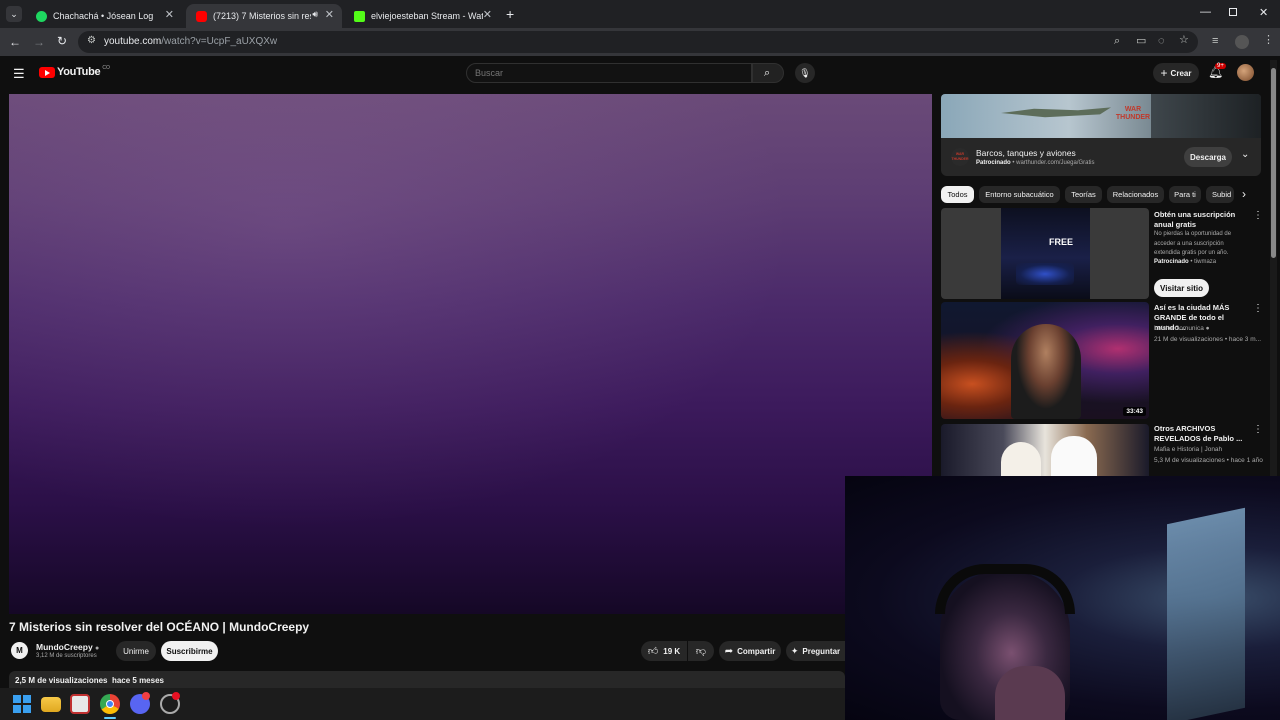 This screenshot has width=1280, height=720. I want to click on channel-name: MundoCreepy ●, so click(67, 647).